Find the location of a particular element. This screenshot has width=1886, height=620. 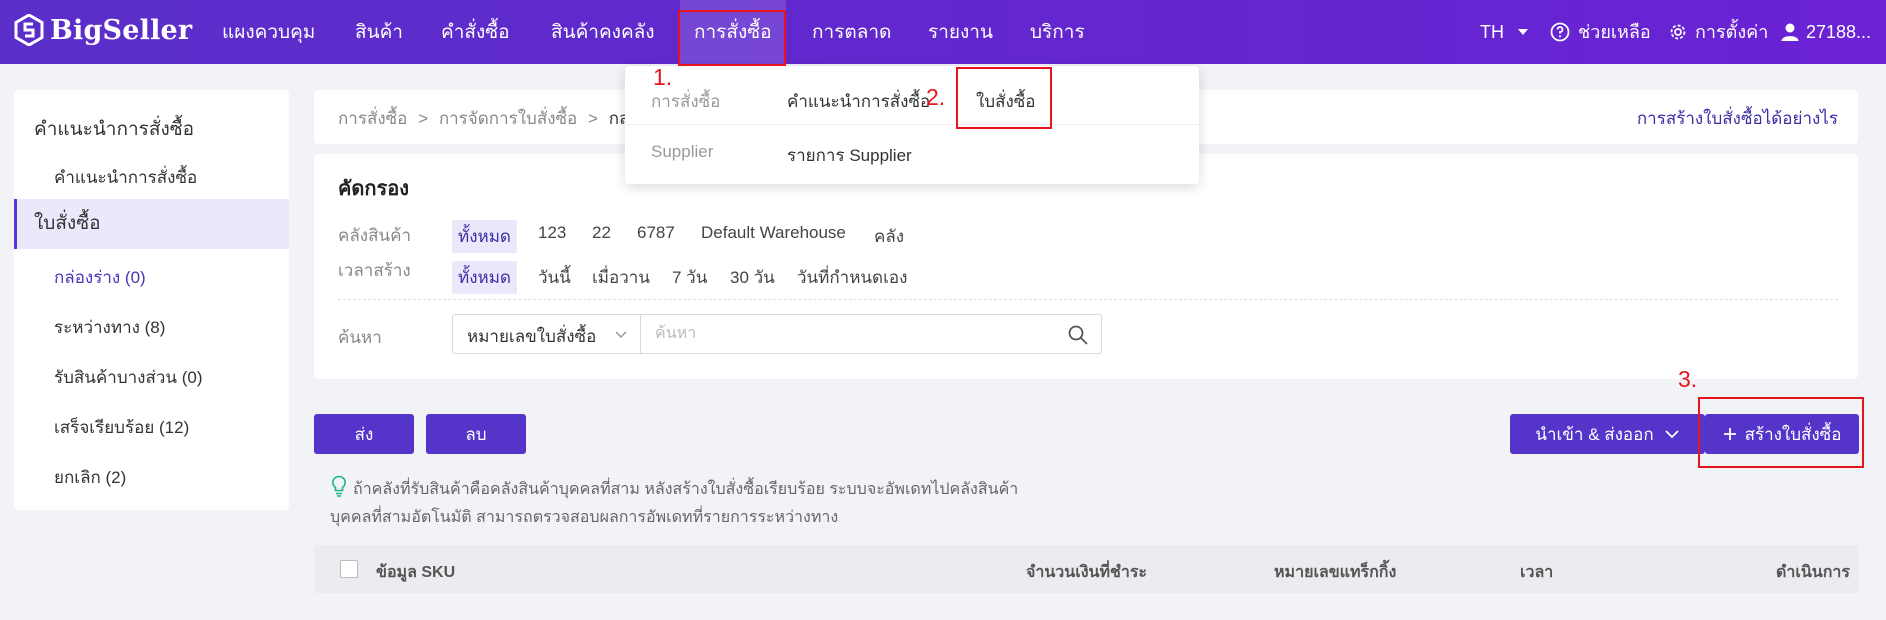

warehouse-option-6787: 6787 is located at coordinates (656, 233).